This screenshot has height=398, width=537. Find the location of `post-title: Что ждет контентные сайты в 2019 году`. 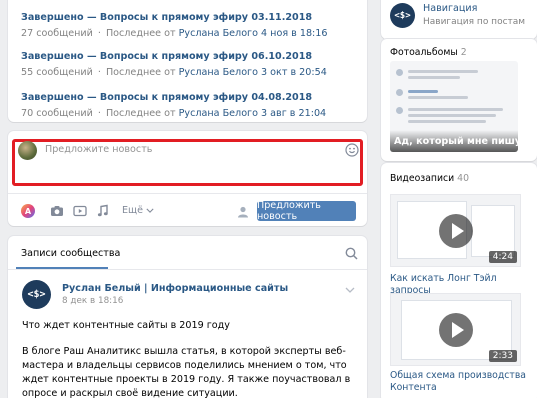

post-title: Что ждет контентные сайты в 2019 году is located at coordinates (126, 325).